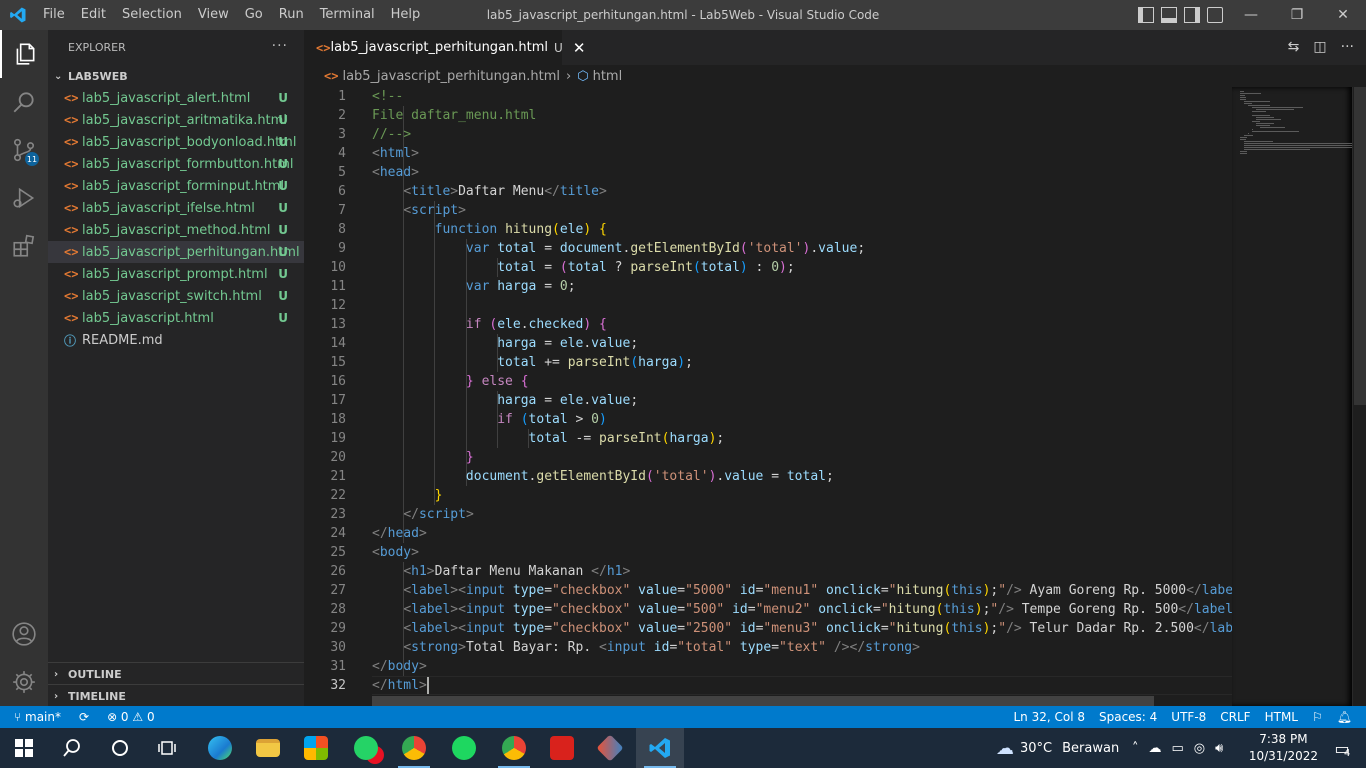  I want to click on toggle-sidebar-icon, so click(1146, 15).